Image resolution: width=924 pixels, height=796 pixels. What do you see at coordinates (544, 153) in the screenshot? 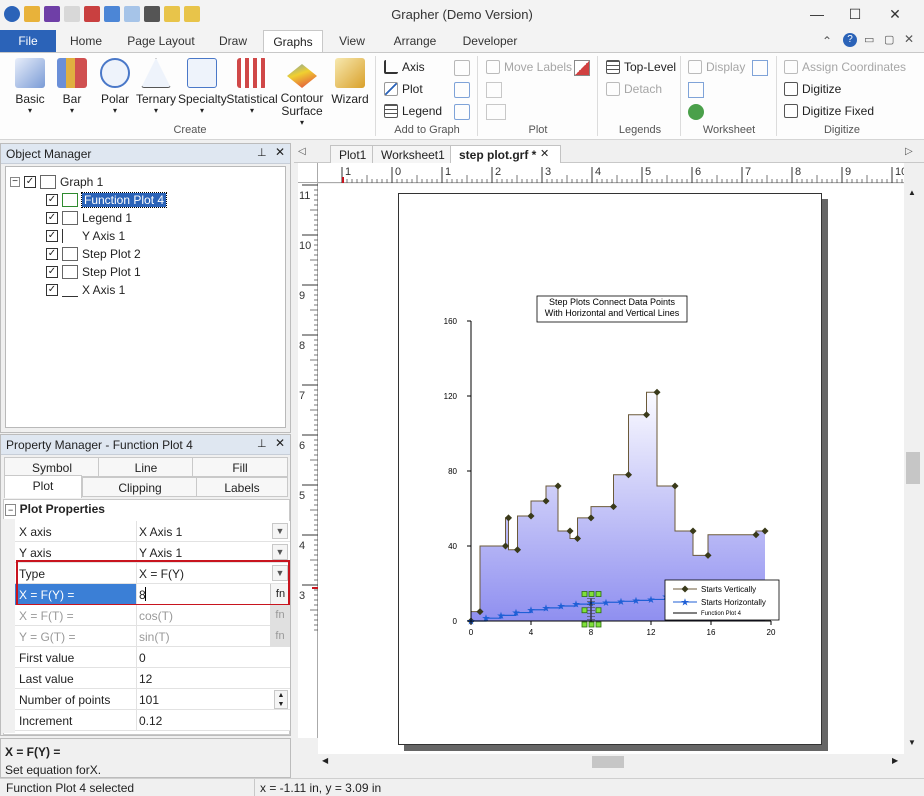
I see `doc-tab-close-icon: ✕` at bounding box center [544, 153].